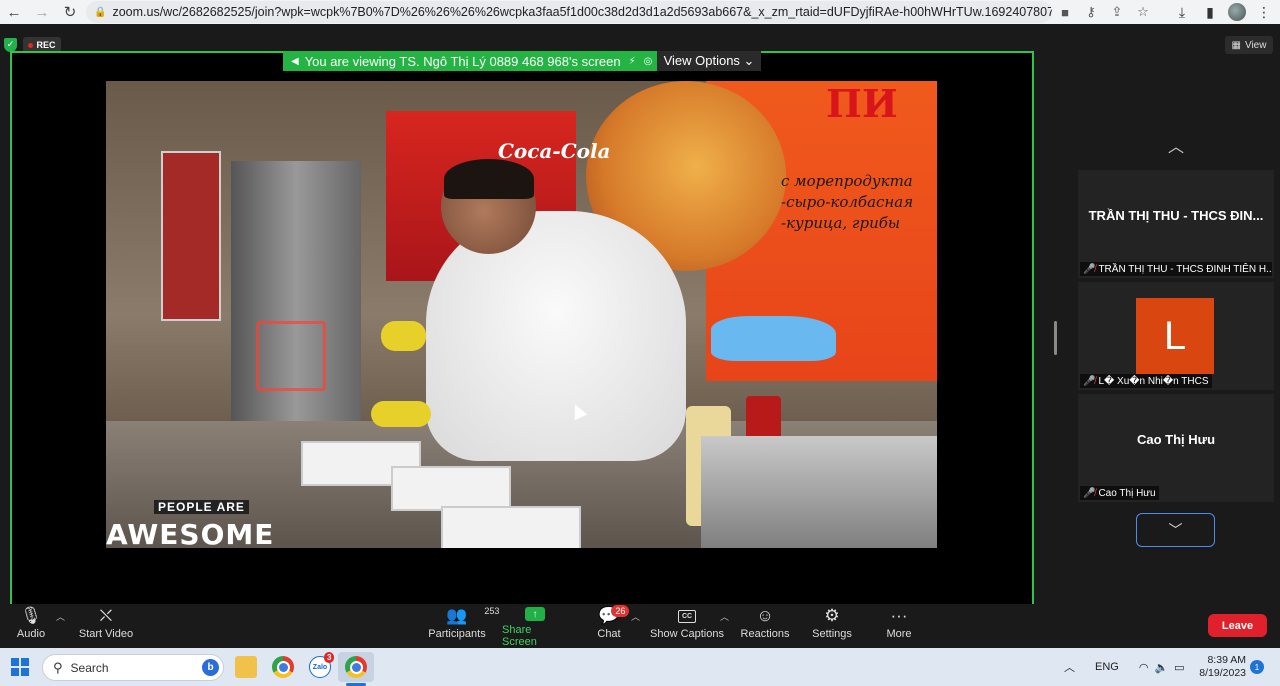 The image size is (1280, 686). I want to click on windows-start-icon, so click(20, 667).